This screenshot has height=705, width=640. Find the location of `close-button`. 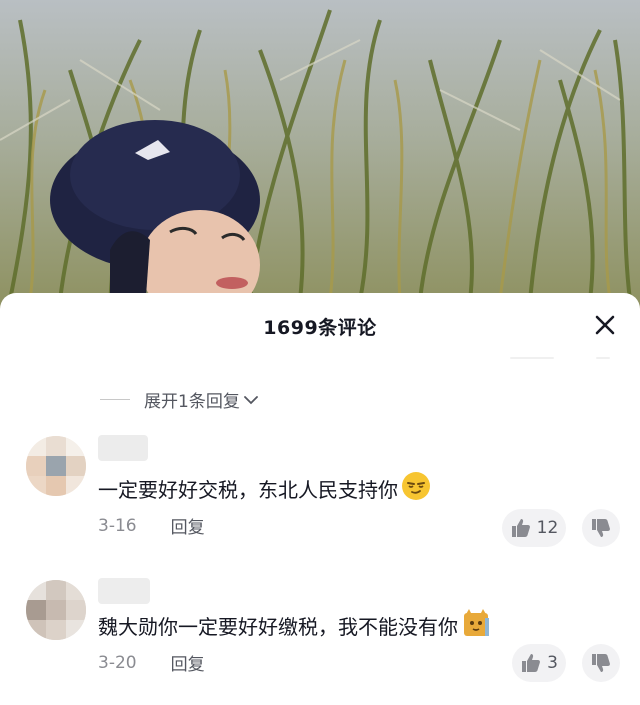

close-button is located at coordinates (605, 325).